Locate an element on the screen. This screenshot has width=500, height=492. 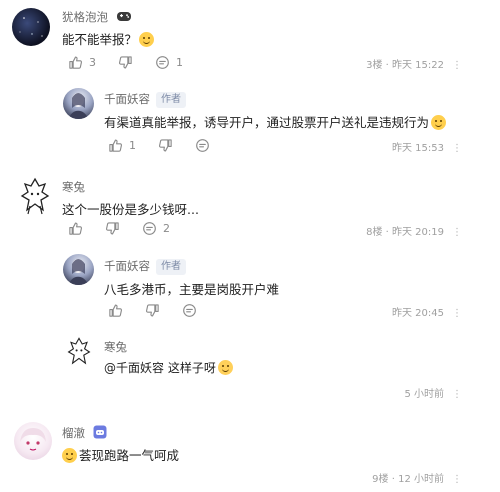
username-label: 犹格泡泡 is located at coordinates (85, 17).